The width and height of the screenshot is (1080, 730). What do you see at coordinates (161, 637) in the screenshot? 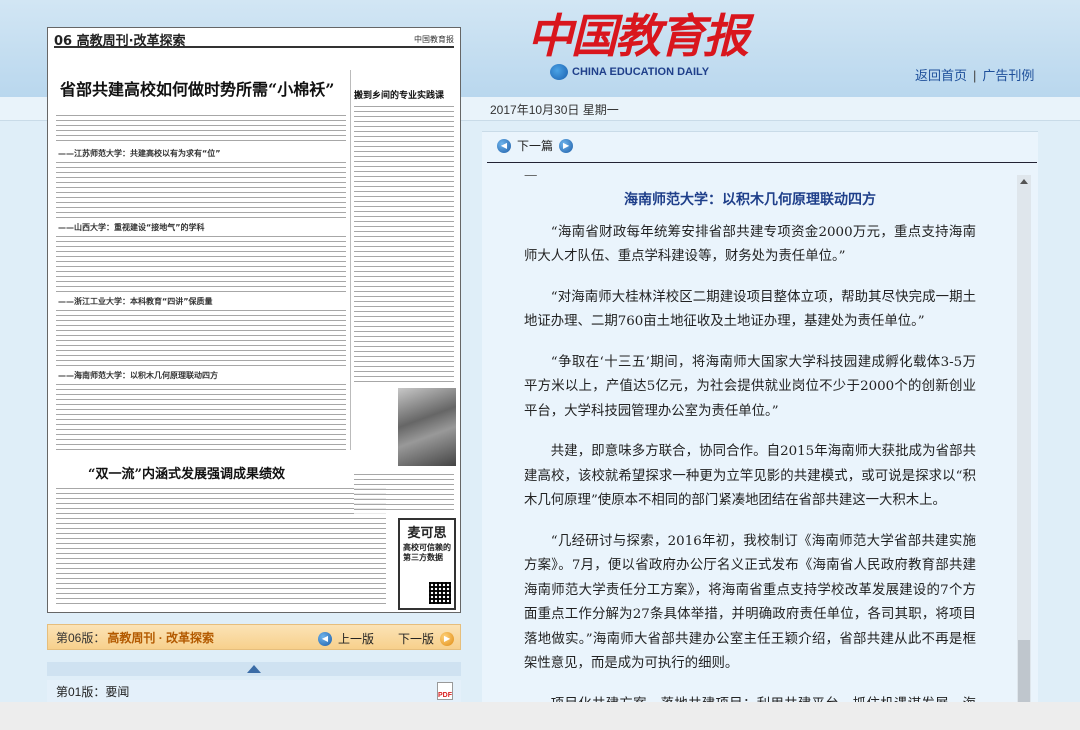
I see `page-name: 高教周刊 · 改革探索` at bounding box center [161, 637].